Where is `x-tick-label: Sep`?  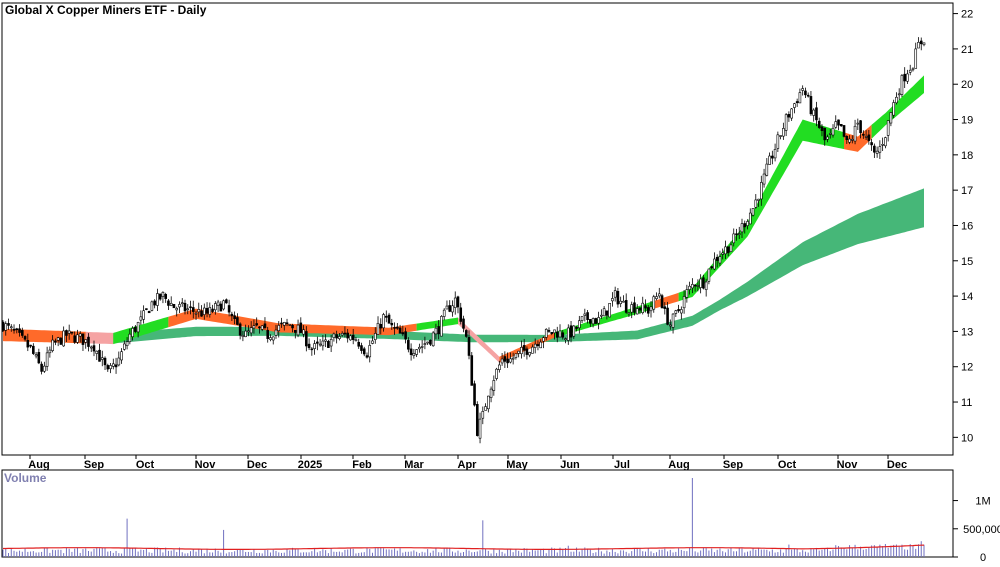 x-tick-label: Sep is located at coordinates (733, 465).